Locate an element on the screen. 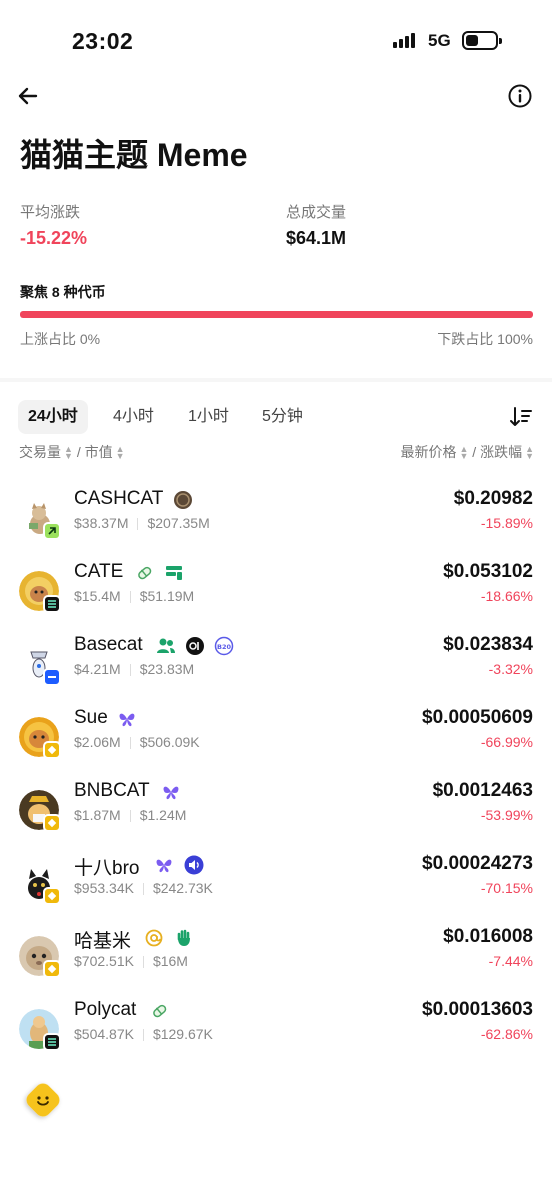 This screenshot has height=1200, width=552. at-icon is located at coordinates (154, 938).